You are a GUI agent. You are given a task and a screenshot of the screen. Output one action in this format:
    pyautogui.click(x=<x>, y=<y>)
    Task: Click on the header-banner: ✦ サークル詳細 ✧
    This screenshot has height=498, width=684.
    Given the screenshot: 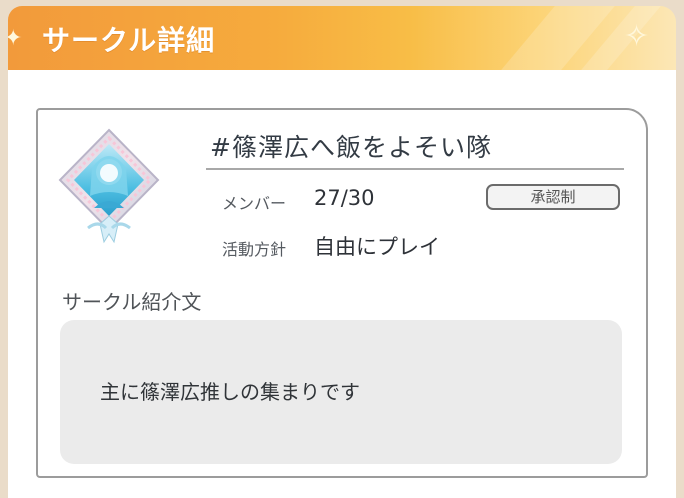 What is the action you would take?
    pyautogui.click(x=342, y=38)
    